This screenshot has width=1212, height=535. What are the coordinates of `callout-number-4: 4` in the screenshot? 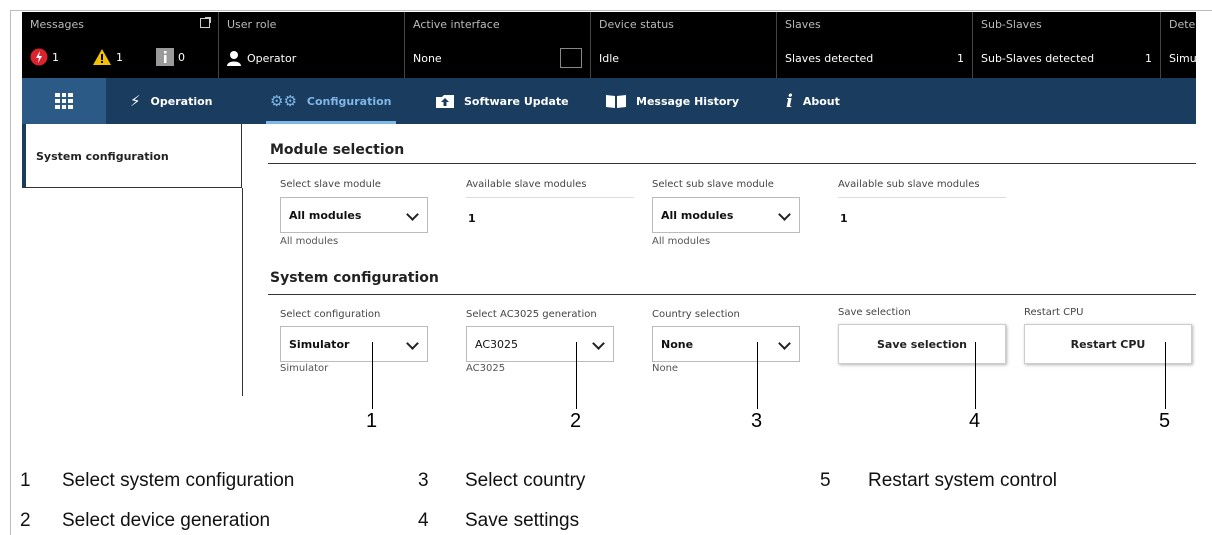 It's located at (975, 421).